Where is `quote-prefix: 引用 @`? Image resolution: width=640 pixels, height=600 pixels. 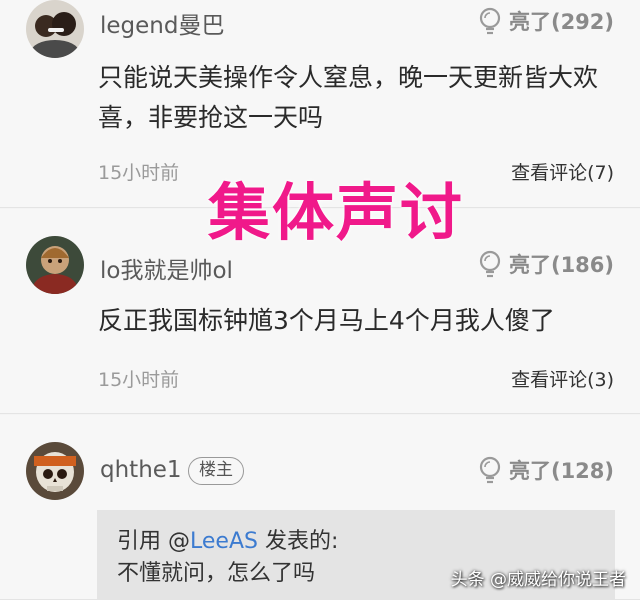
quote-prefix: 引用 @ is located at coordinates (153, 541).